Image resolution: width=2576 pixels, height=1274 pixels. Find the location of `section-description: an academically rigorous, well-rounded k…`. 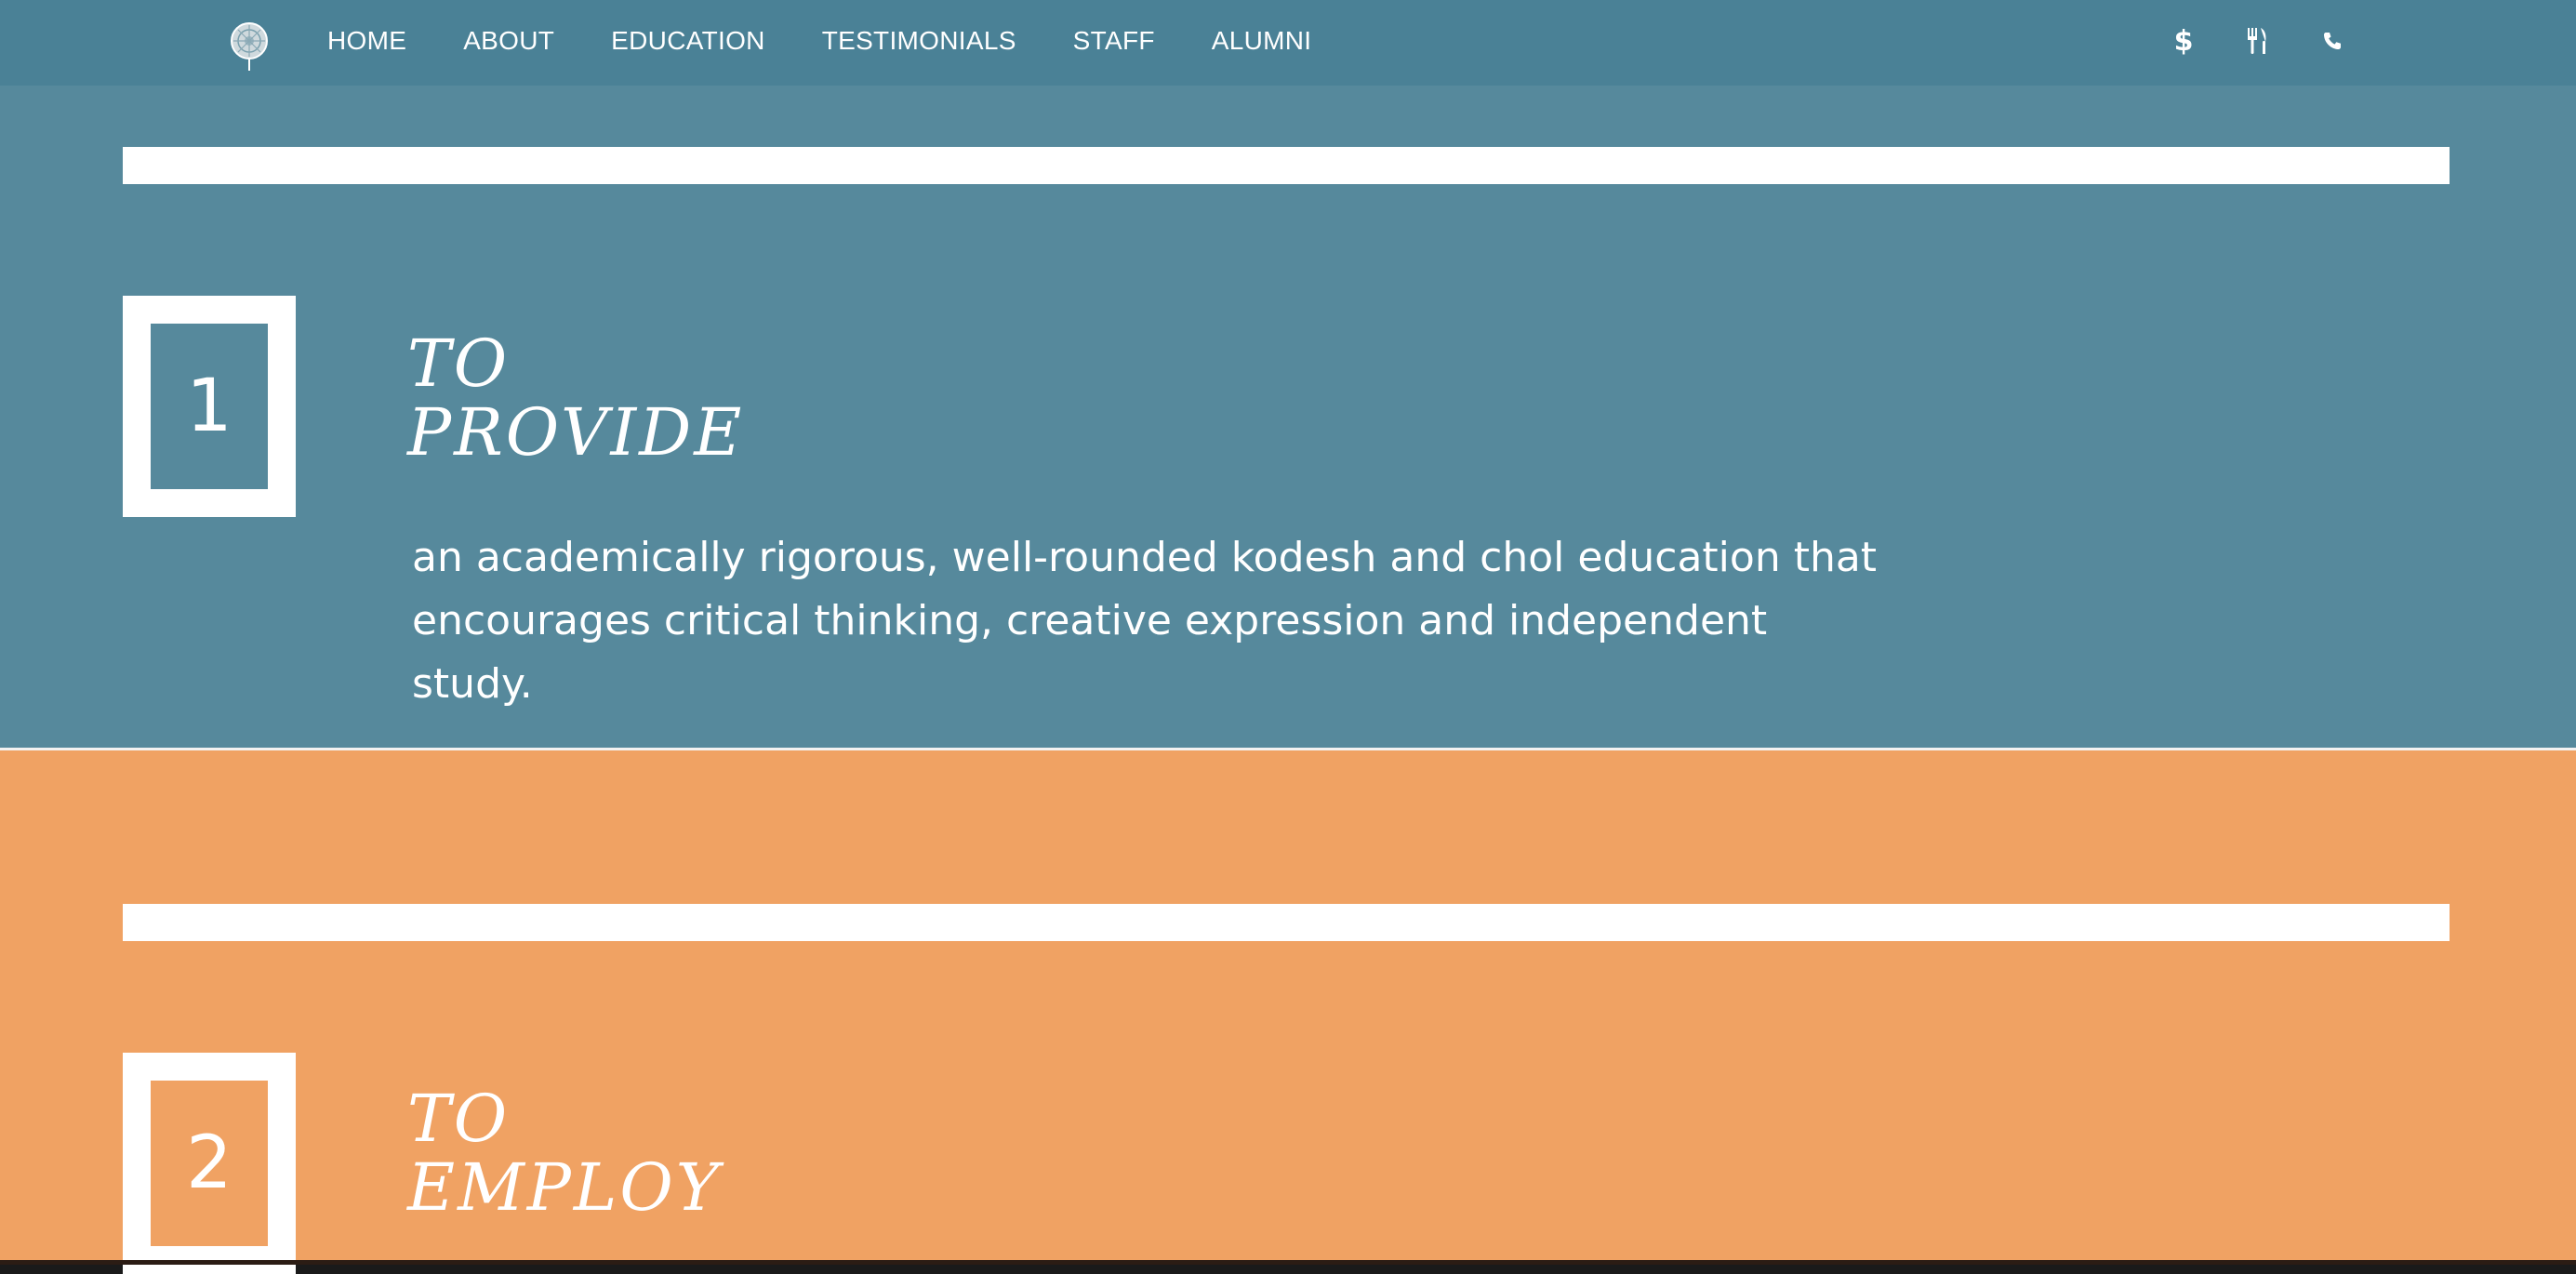

section-description: an academically rigorous, well-rounded k… is located at coordinates (1145, 621).